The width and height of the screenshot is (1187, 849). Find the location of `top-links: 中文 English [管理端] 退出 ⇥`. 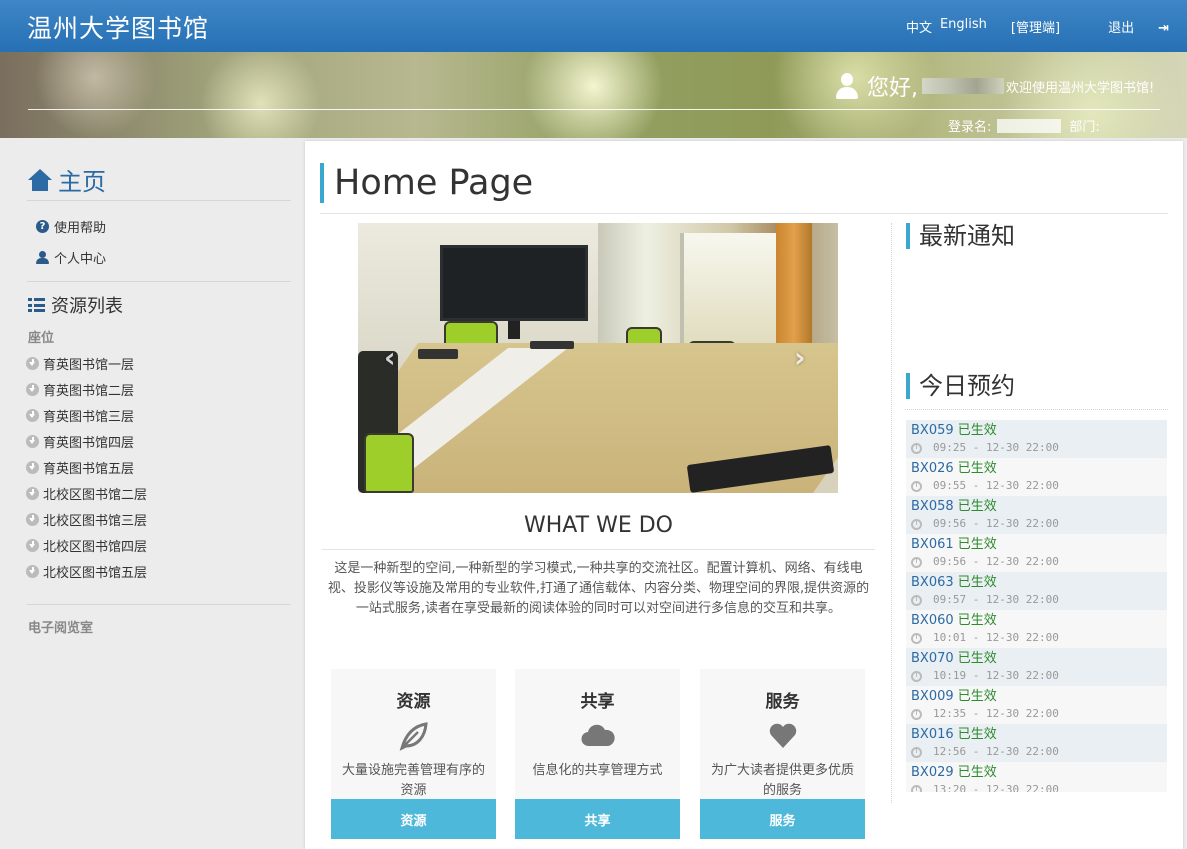

top-links: 中文 English [管理端] 退出 ⇥ is located at coordinates (1037, 26).